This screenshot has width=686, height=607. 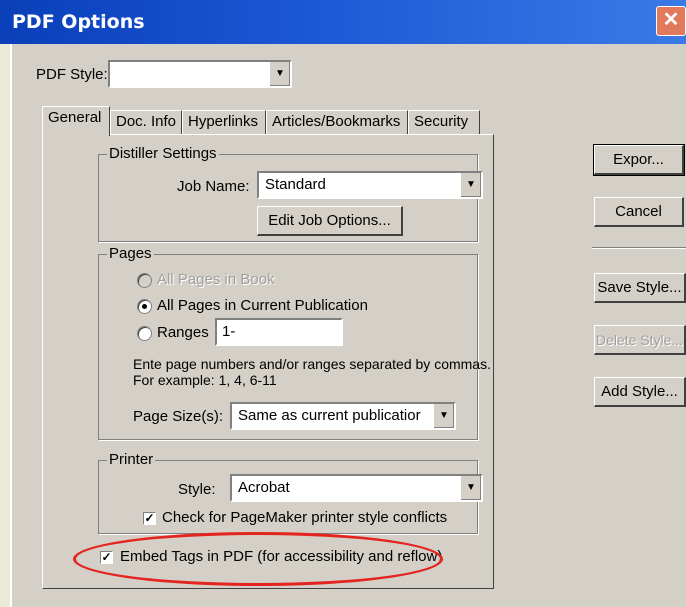 What do you see at coordinates (183, 332) in the screenshot?
I see `ranges-label: Ranges` at bounding box center [183, 332].